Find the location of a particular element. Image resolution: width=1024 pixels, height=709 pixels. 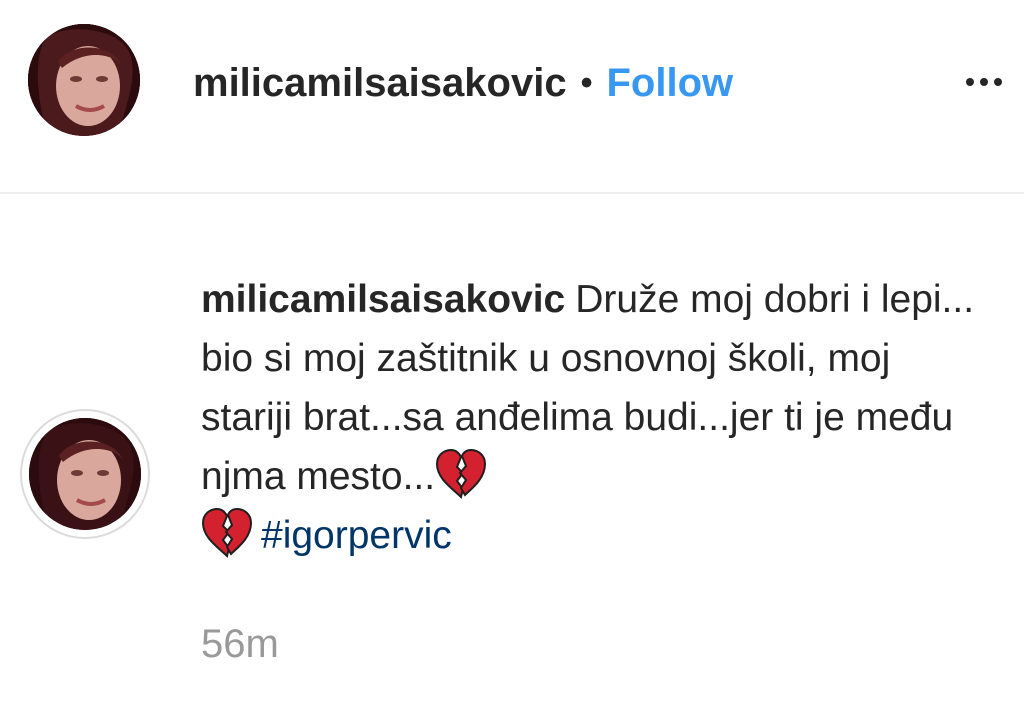

comment-avatar is located at coordinates (85, 474).